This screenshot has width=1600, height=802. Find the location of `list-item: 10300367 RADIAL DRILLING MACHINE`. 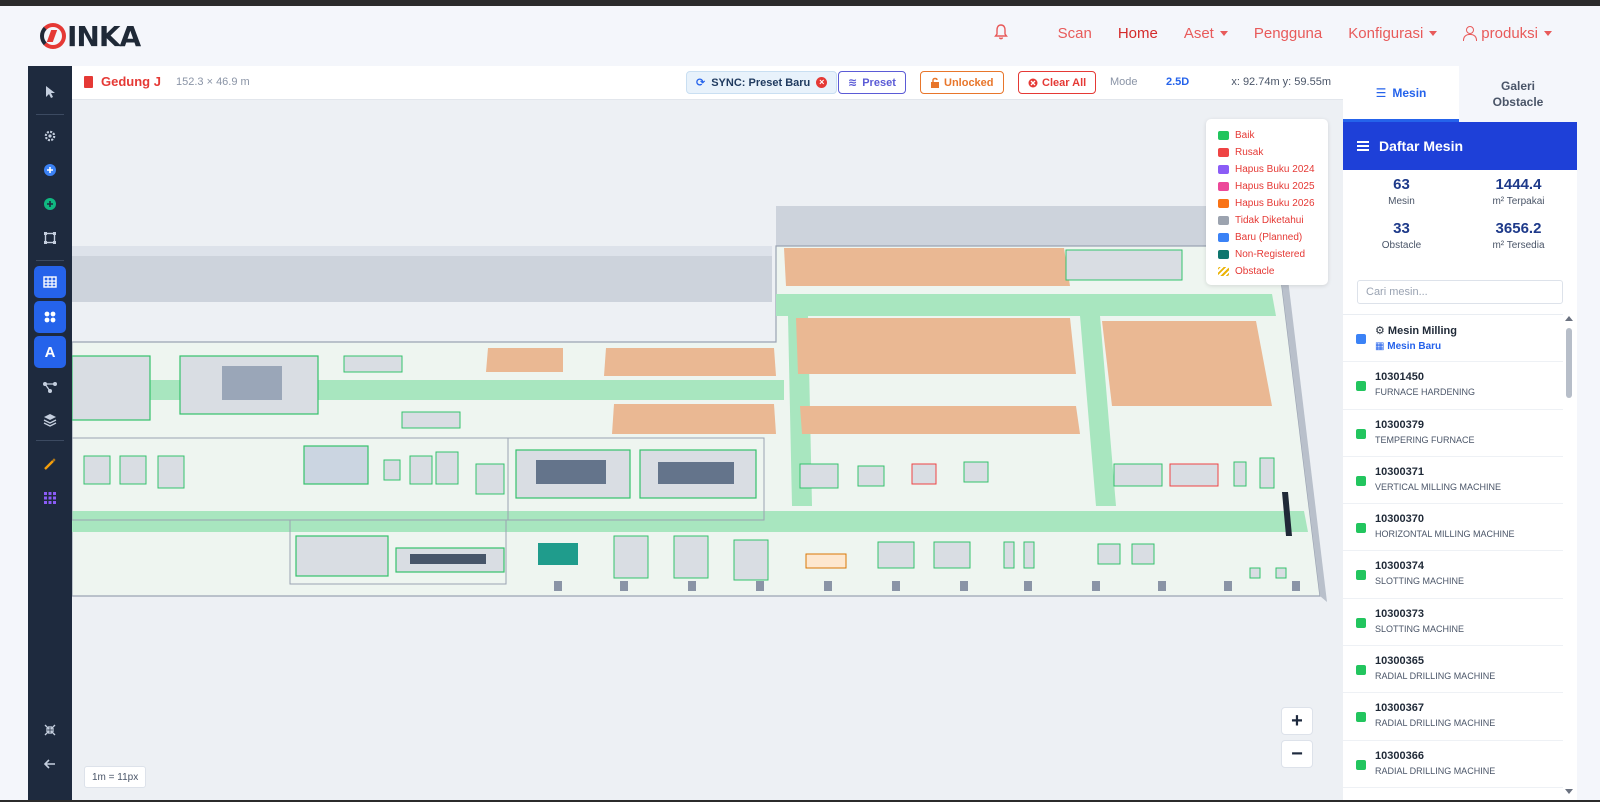

list-item: 10300367 RADIAL DRILLING MACHINE is located at coordinates (1453, 717).